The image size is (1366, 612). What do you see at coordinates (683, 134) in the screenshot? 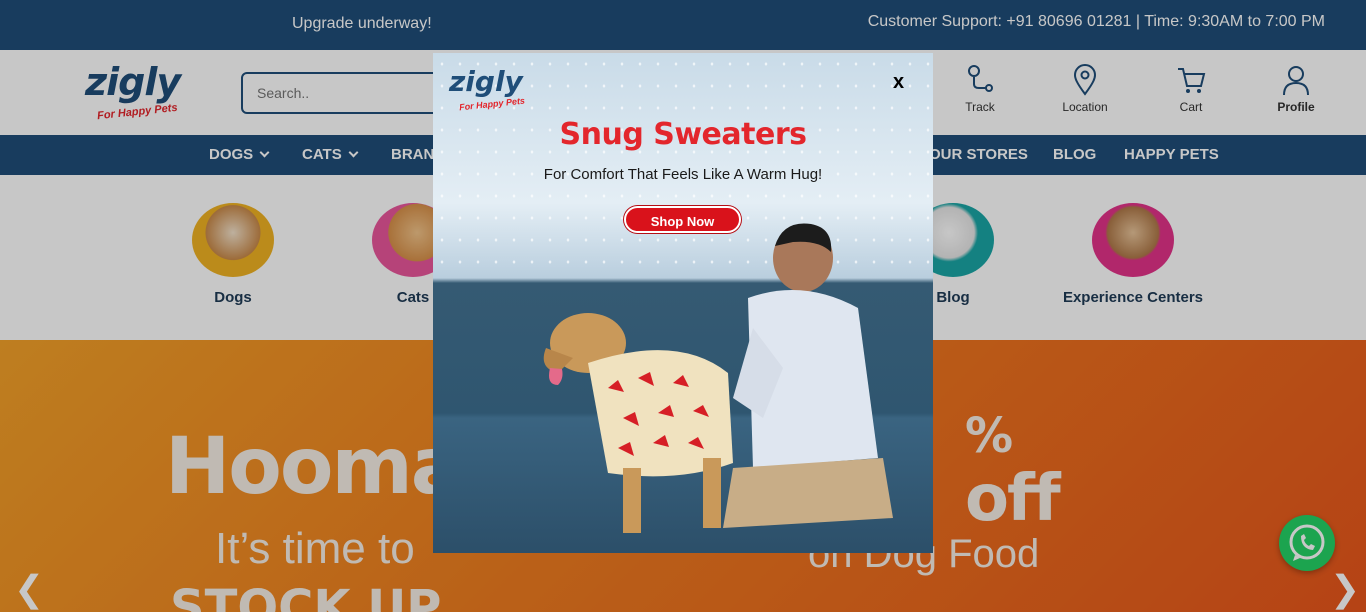
I see `popup-title: Snug Sweaters` at bounding box center [683, 134].